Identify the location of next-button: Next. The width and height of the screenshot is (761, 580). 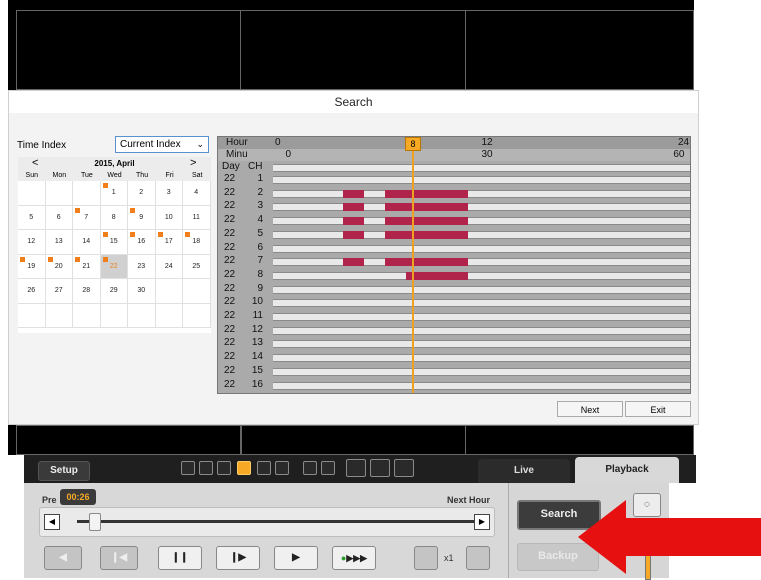
(590, 409).